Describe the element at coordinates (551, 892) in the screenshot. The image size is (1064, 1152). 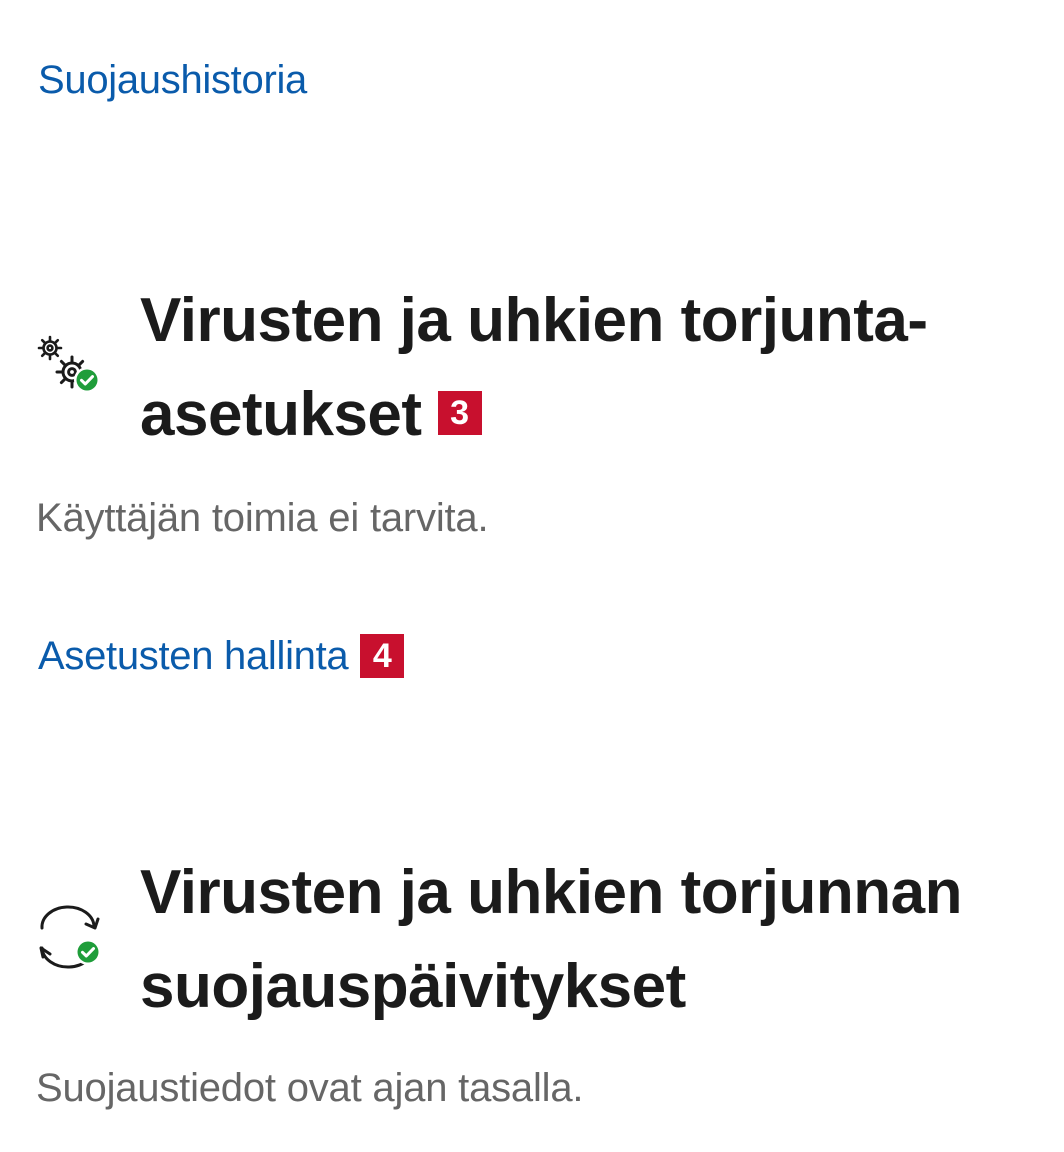
I see `updates-title-line1: Virusten ja uhkien torjunnan` at that location.